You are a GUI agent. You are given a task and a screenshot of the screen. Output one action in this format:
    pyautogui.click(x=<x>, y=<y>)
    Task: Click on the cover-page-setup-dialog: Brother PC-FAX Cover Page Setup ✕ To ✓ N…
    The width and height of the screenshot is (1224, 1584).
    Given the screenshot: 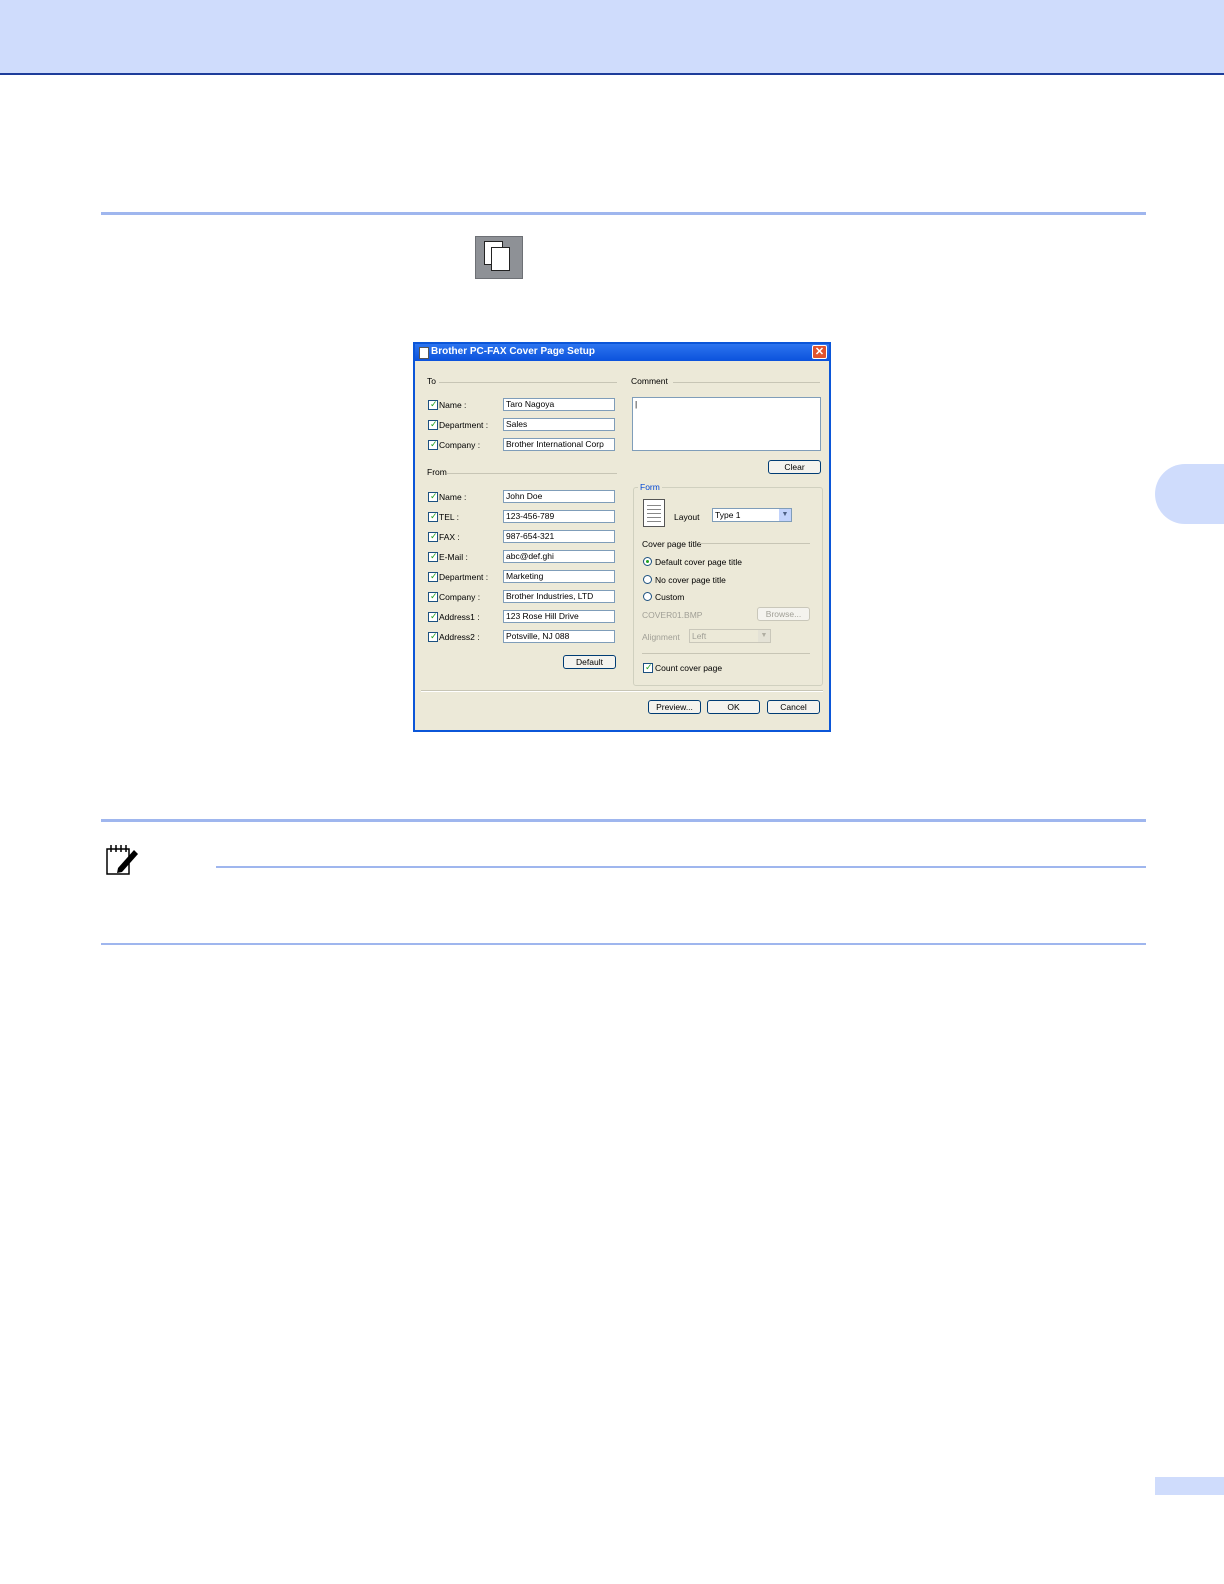 What is the action you would take?
    pyautogui.click(x=622, y=537)
    